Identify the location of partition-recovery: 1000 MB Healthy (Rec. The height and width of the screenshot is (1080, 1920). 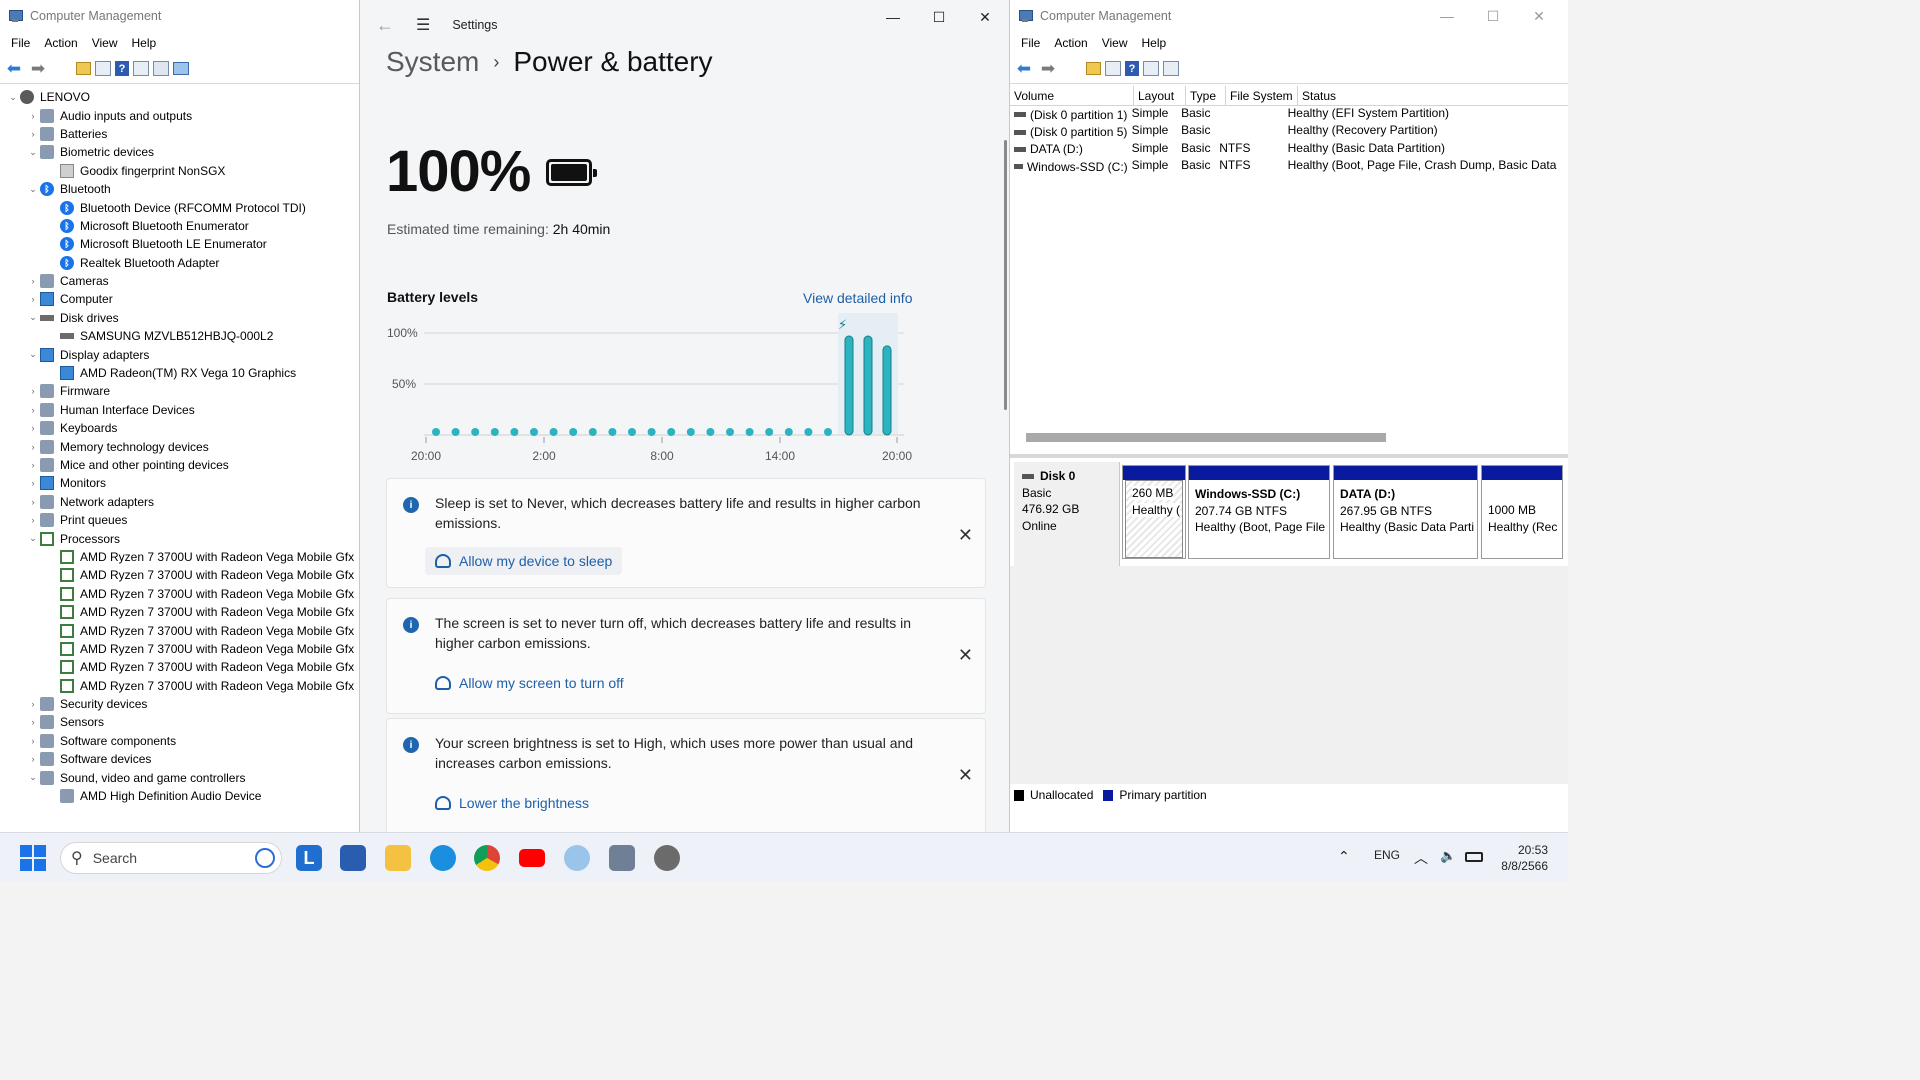
(1522, 512).